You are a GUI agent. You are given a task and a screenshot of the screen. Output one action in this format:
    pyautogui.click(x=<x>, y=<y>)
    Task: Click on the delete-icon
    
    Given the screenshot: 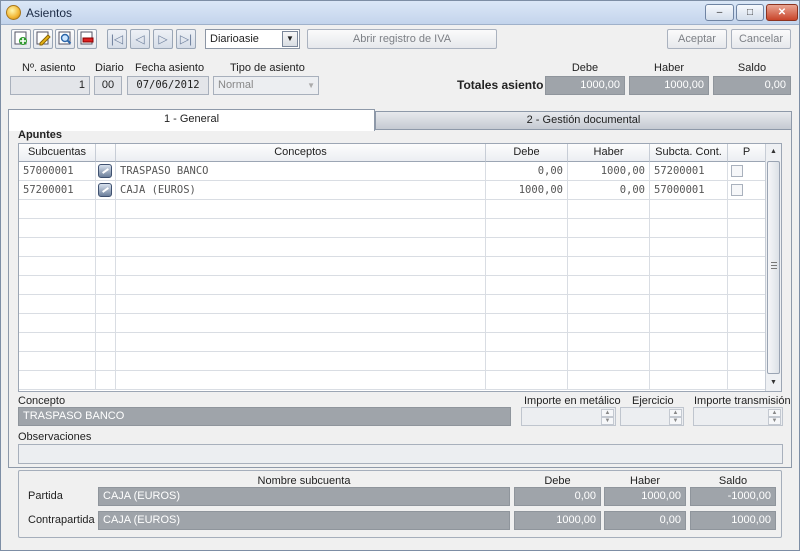 What is the action you would take?
    pyautogui.click(x=87, y=39)
    